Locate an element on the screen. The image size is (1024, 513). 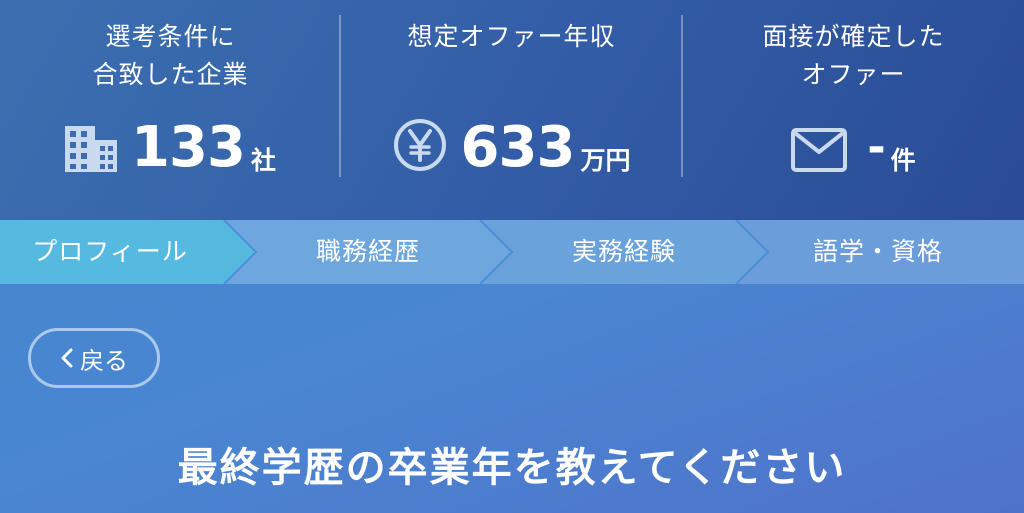
stat-label-line1: 想定オファー年収 is located at coordinates (511, 36).